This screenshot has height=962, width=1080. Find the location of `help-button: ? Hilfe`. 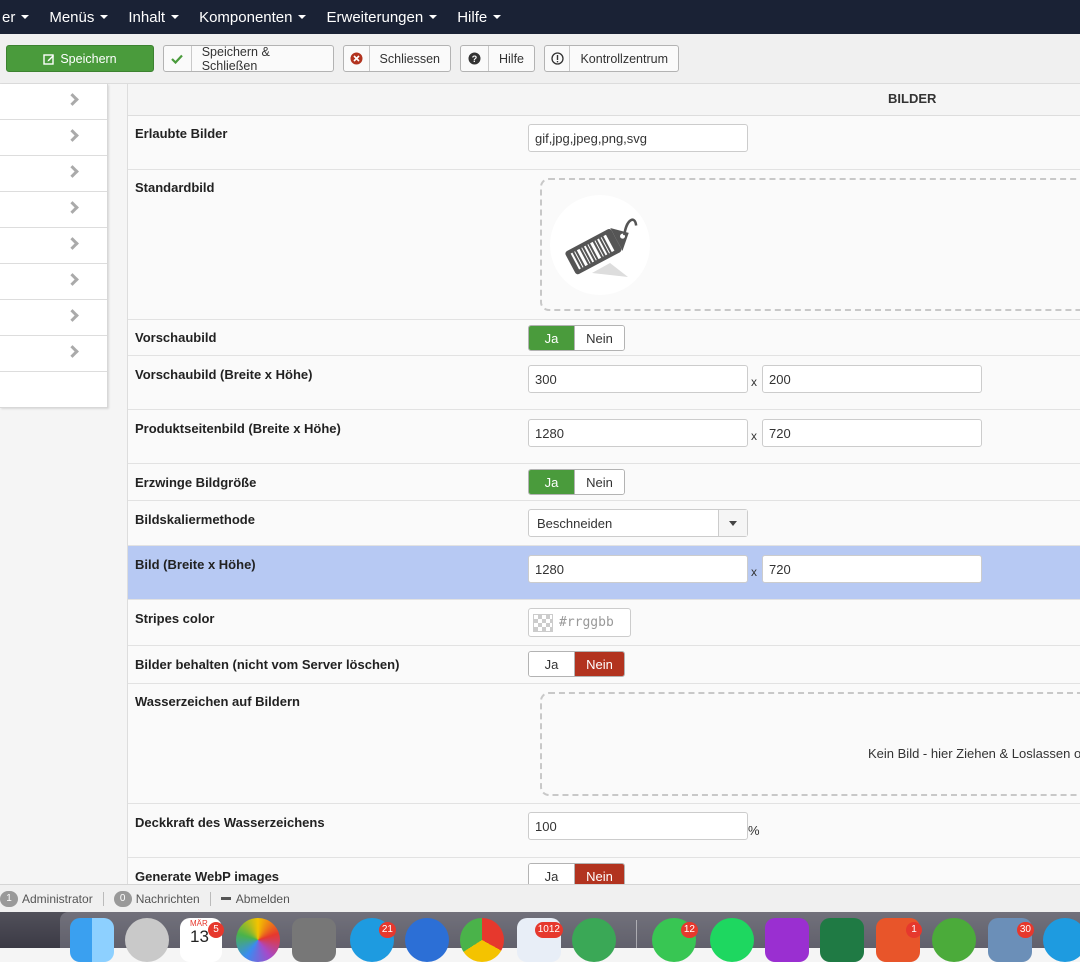

help-button: ? Hilfe is located at coordinates (497, 58).